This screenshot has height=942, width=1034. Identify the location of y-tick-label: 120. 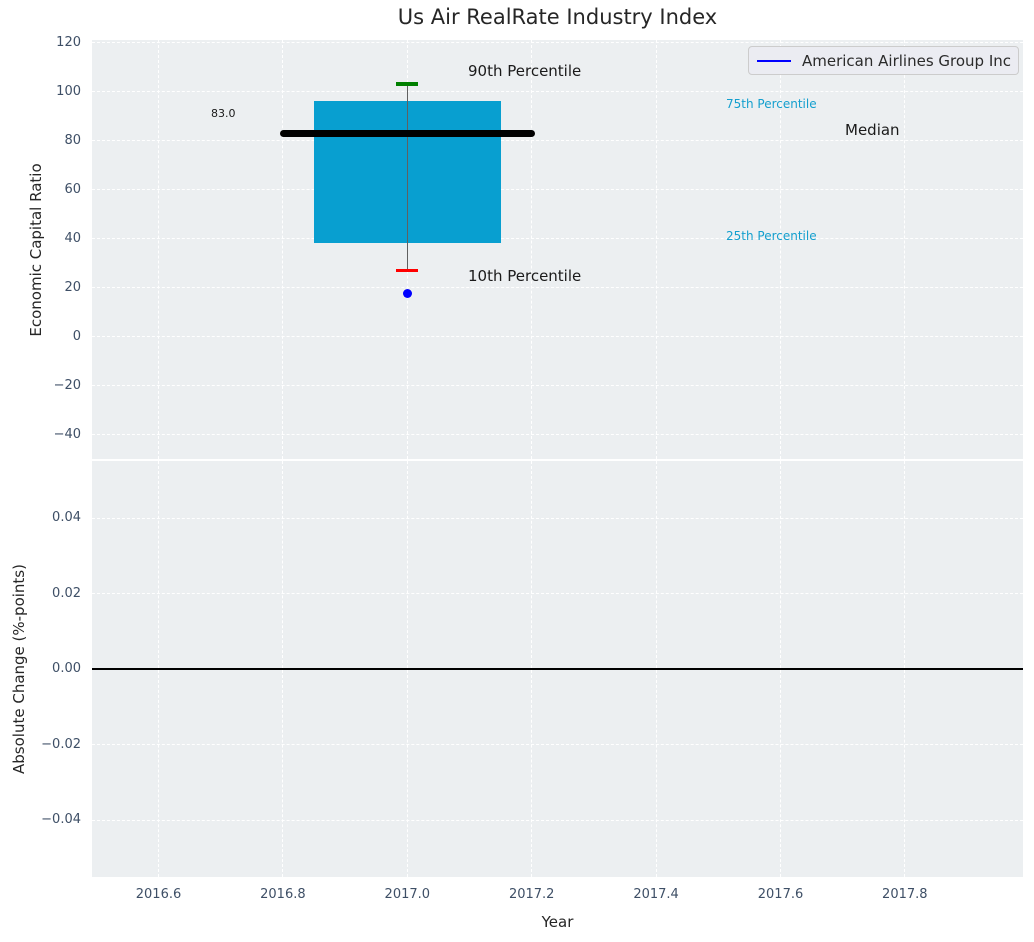
(68, 42).